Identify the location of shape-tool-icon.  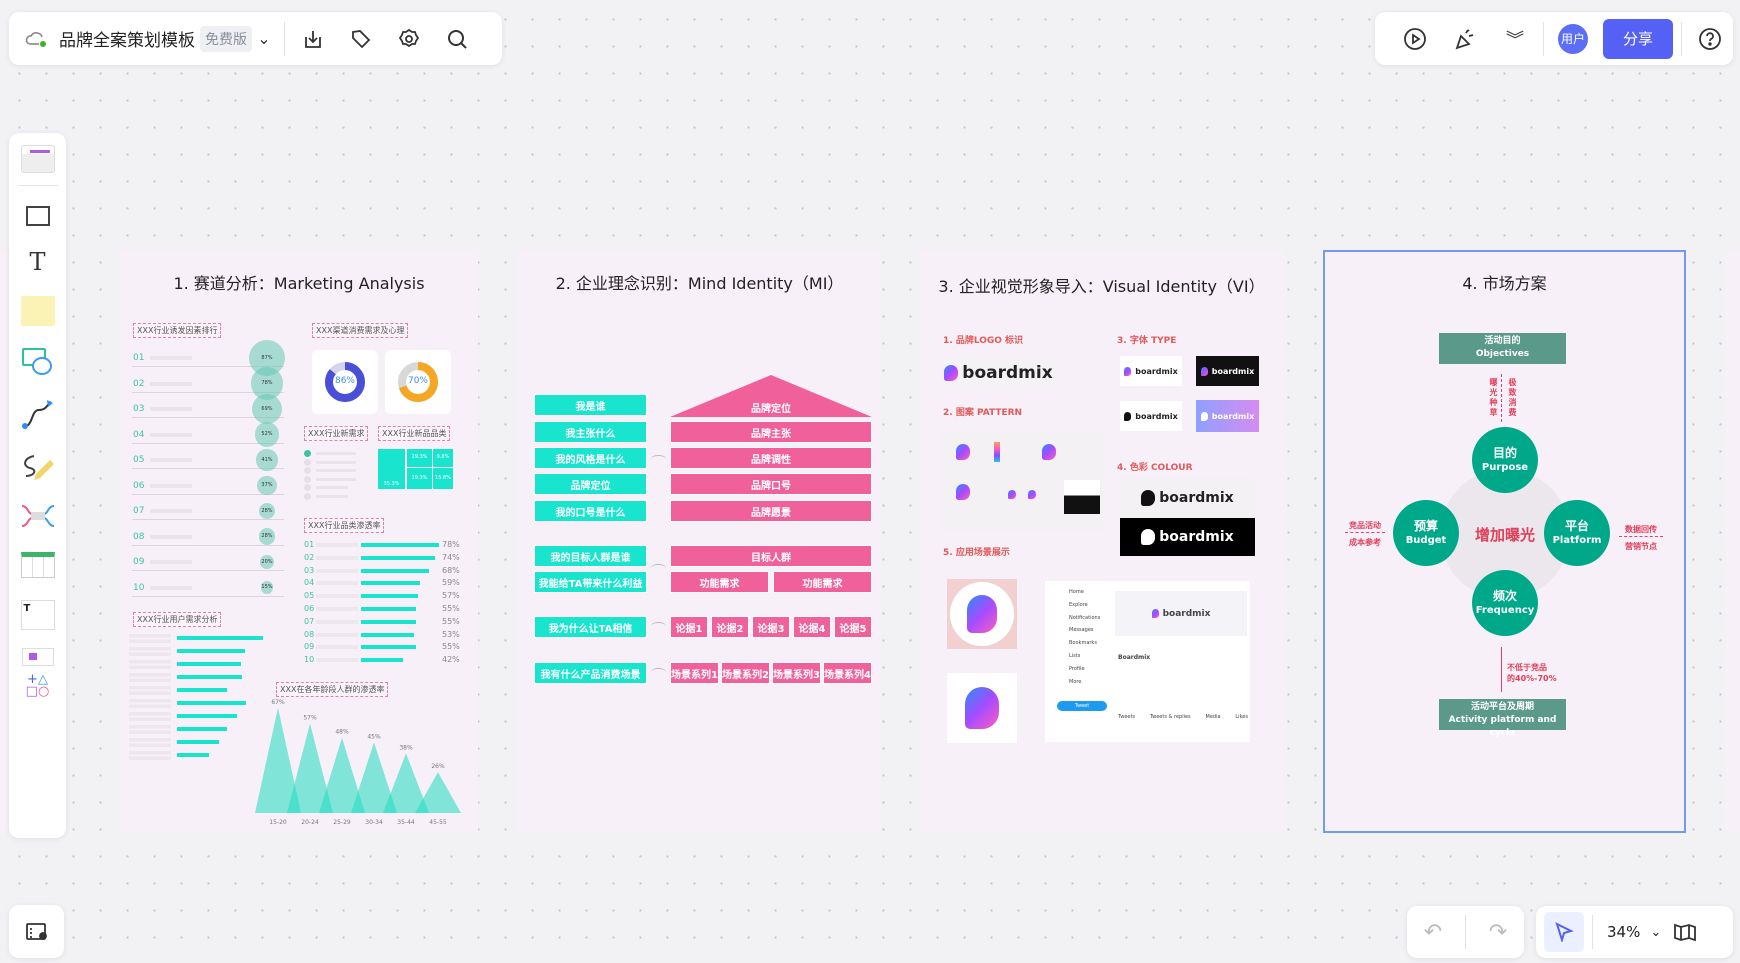
(37, 363).